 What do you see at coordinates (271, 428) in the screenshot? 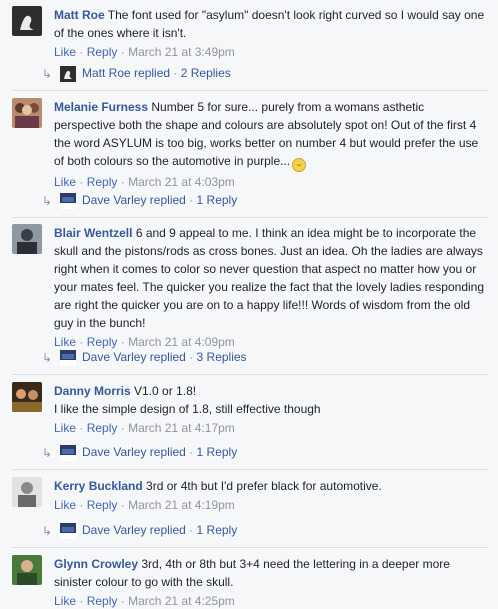
I see `comment-actions: Like · Reply · March 21 at 4:17pm` at bounding box center [271, 428].